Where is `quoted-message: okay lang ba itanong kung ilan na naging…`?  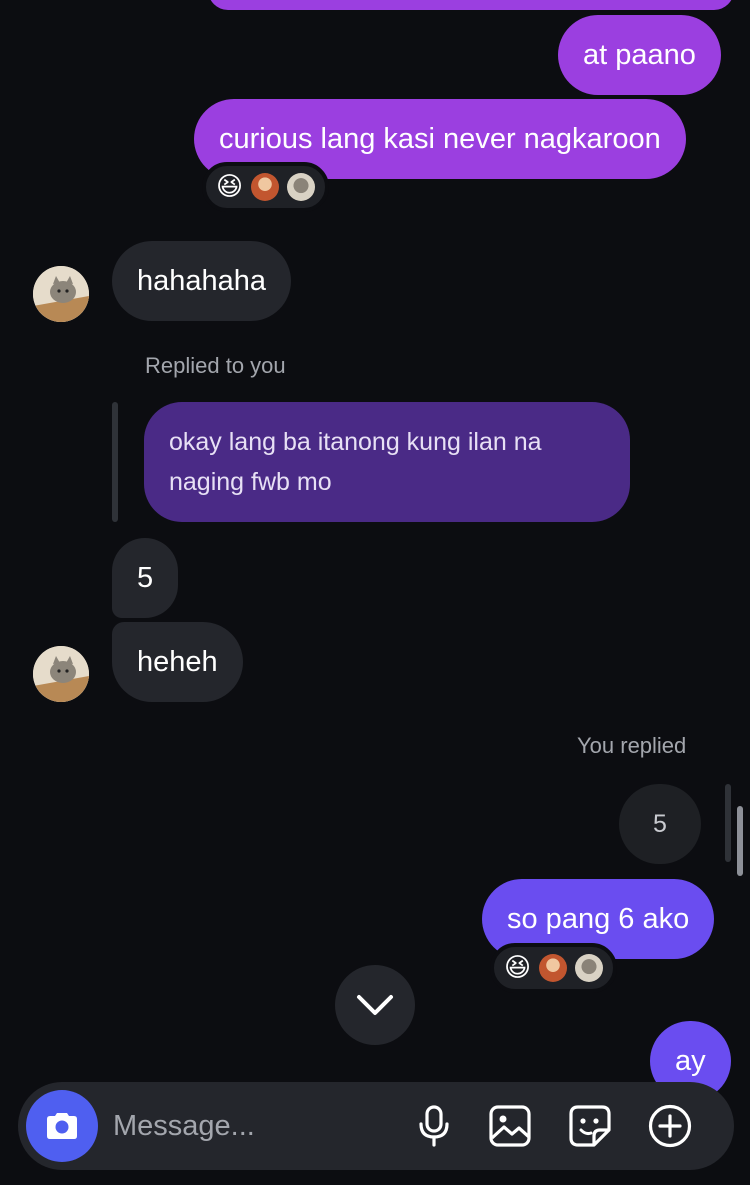
quoted-message: okay lang ba itanong kung ilan na naging… is located at coordinates (387, 462).